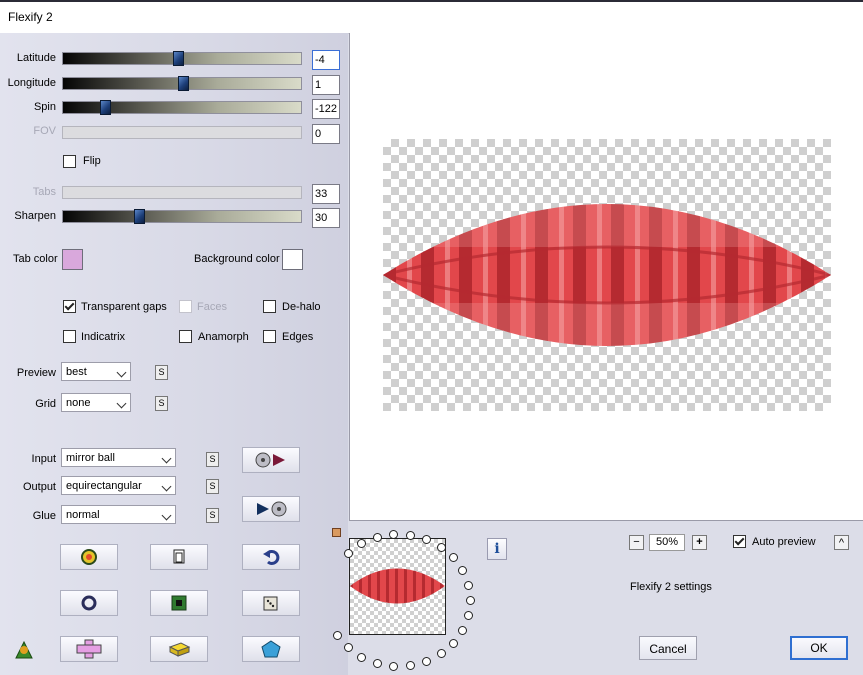 The image size is (863, 675). I want to click on grid-s-button: S, so click(161, 403).